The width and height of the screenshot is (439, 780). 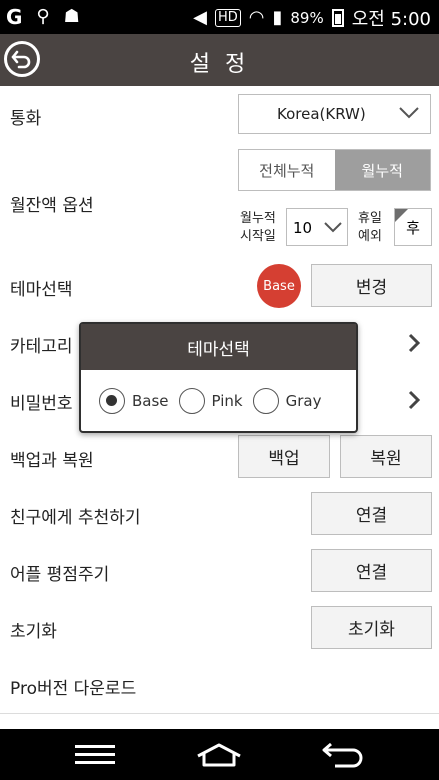 What do you see at coordinates (219, 628) in the screenshot?
I see `reset-row: 초기화 초기화` at bounding box center [219, 628].